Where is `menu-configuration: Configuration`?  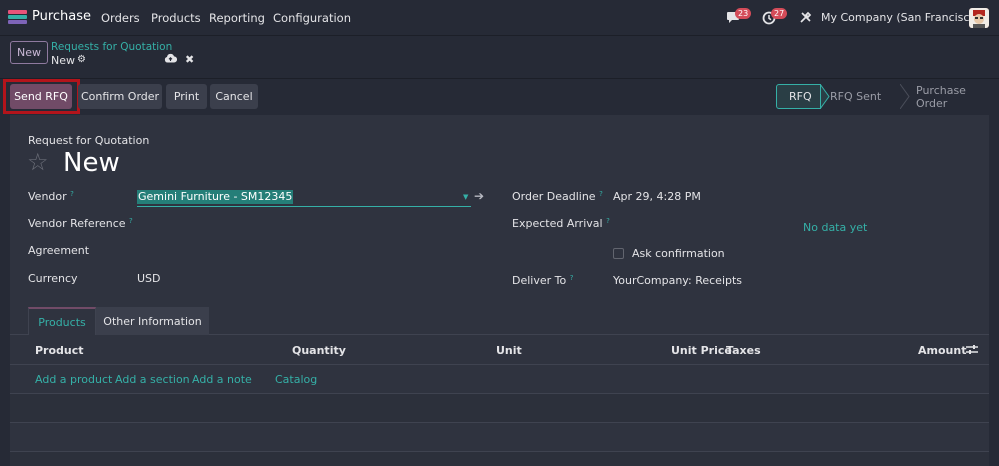 menu-configuration: Configuration is located at coordinates (312, 18).